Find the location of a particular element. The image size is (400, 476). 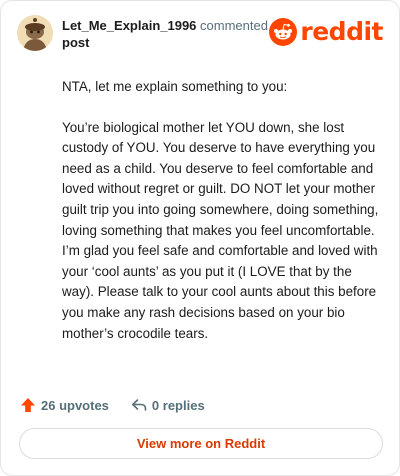

upvotes-stat: 26 upvotes is located at coordinates (64, 405).